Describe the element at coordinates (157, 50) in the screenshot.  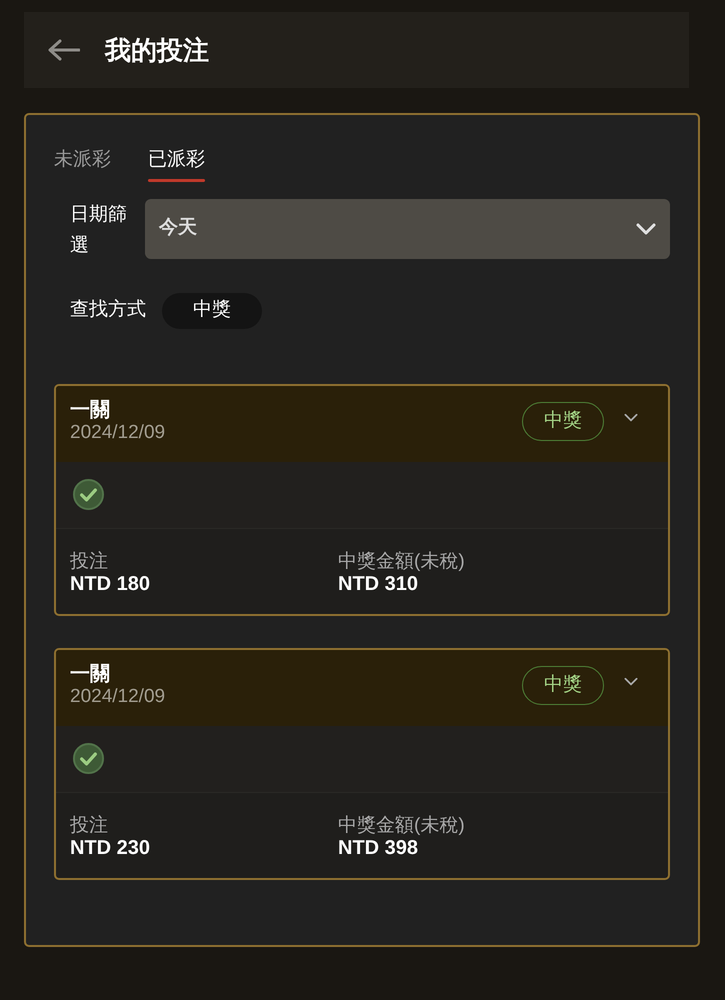
I see `page-title: 我的投注` at that location.